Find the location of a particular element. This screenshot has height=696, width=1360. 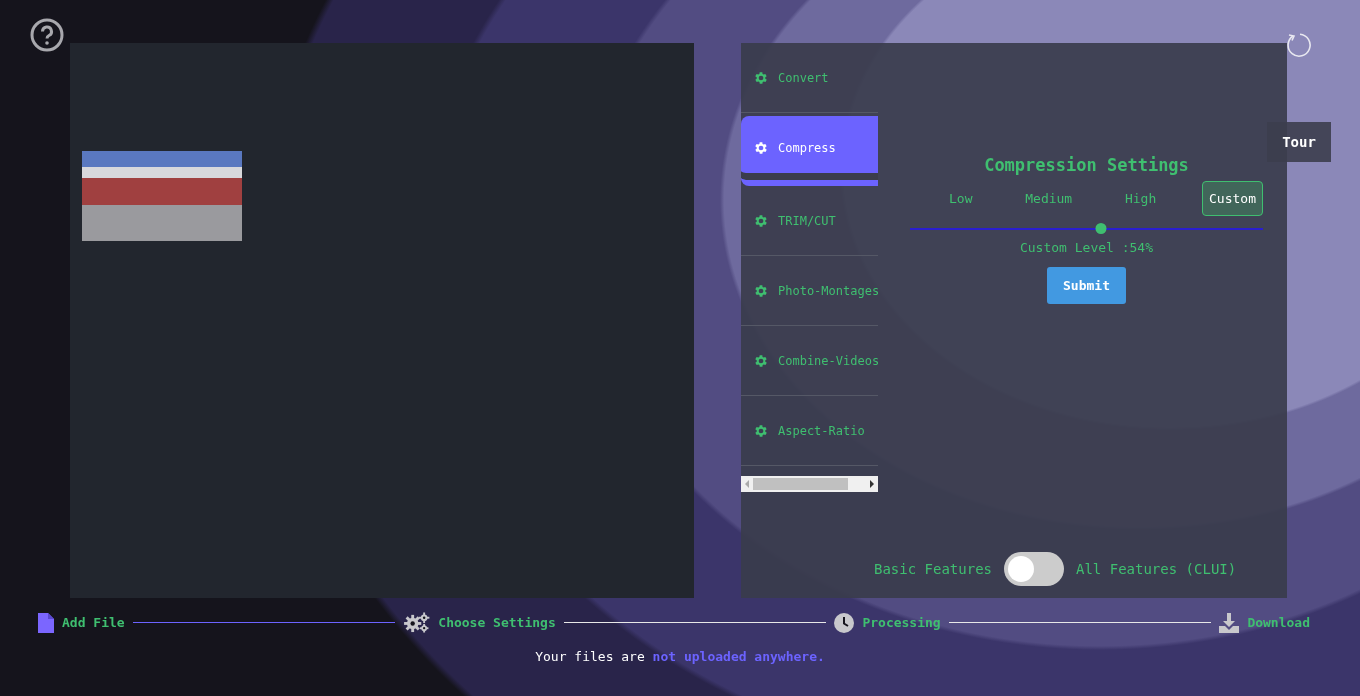

help-icon is located at coordinates (47, 35).